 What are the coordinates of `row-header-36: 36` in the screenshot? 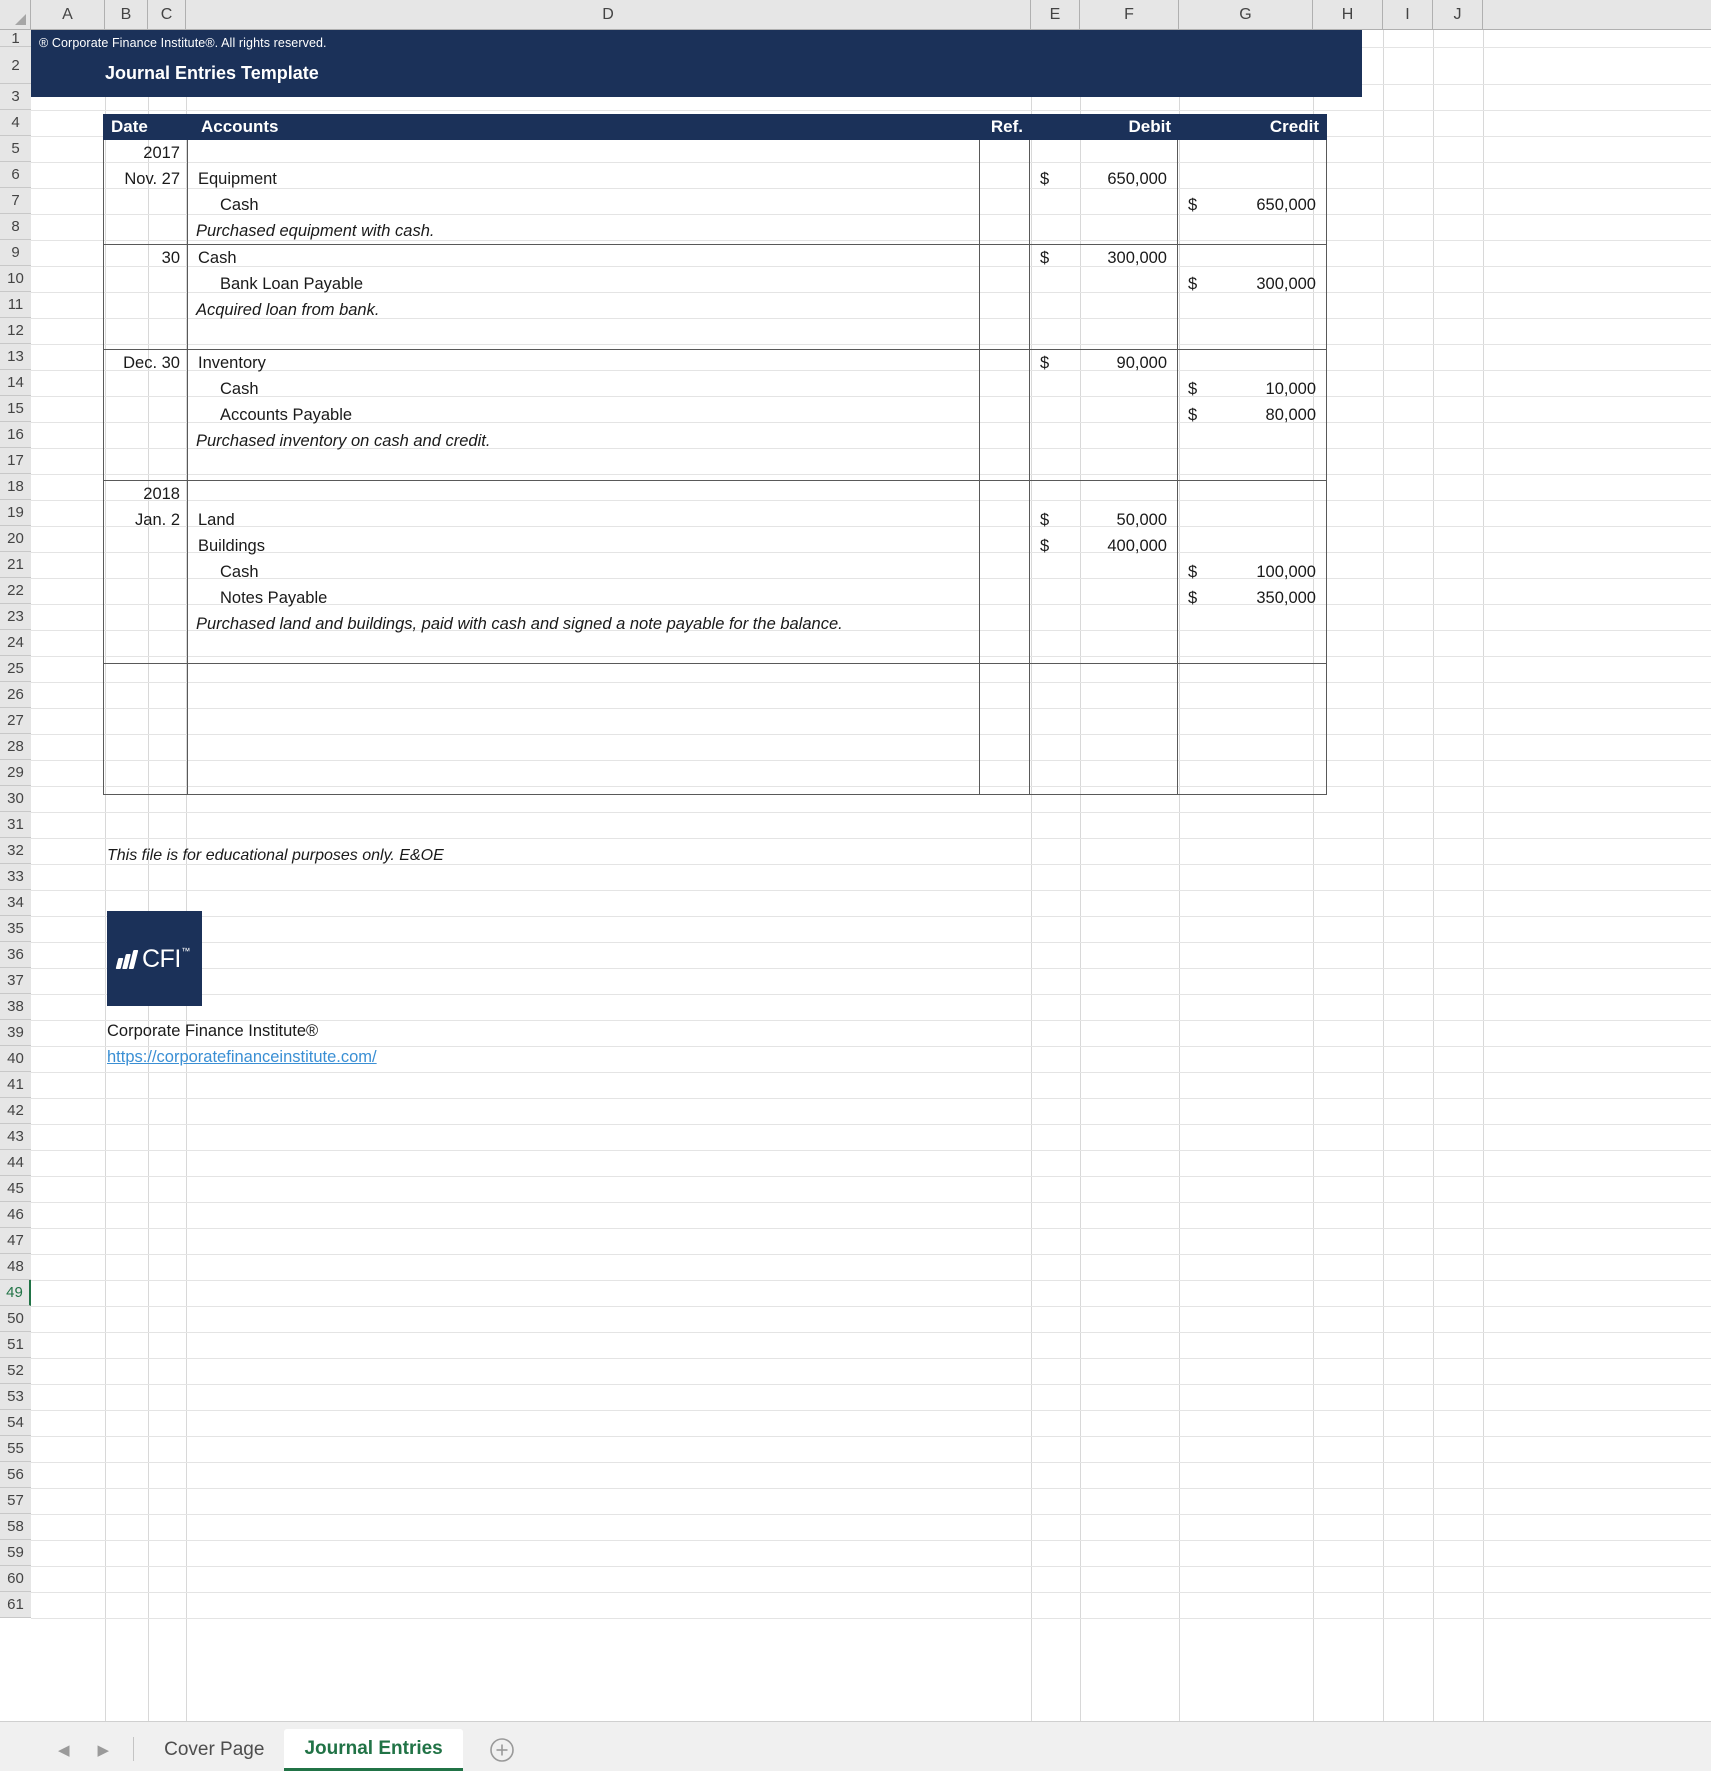 It's located at (15, 955).